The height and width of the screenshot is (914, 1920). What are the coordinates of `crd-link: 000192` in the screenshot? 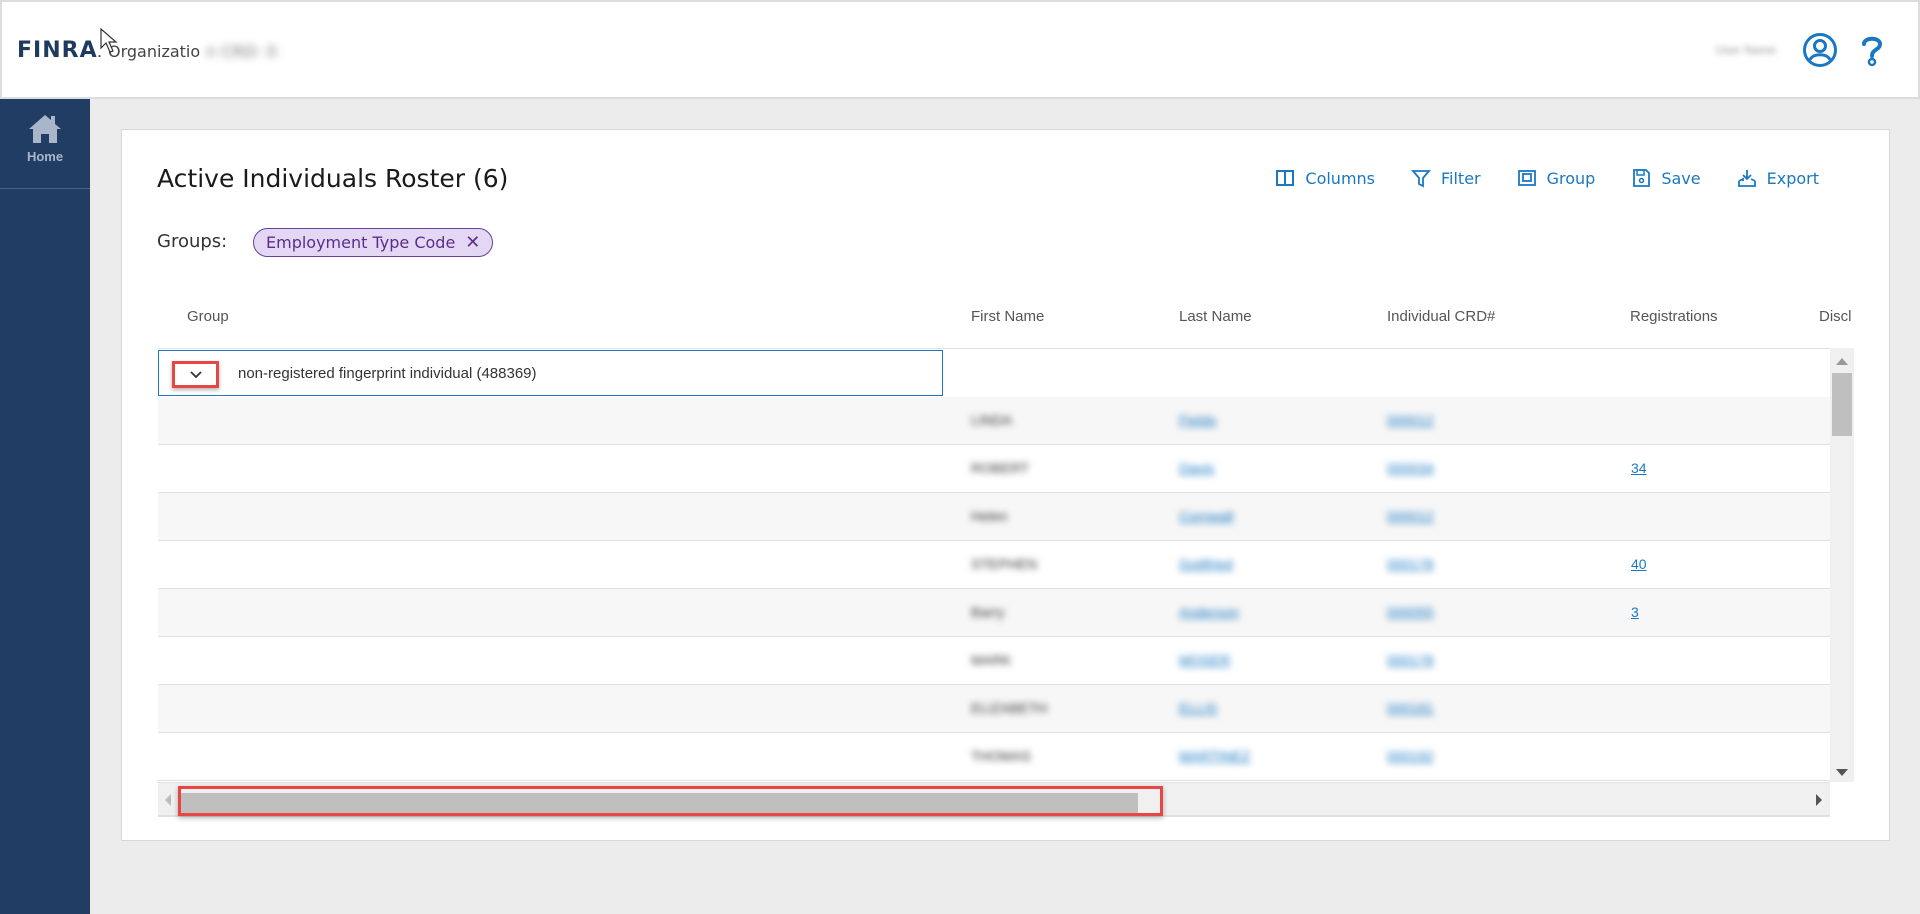 It's located at (1410, 756).